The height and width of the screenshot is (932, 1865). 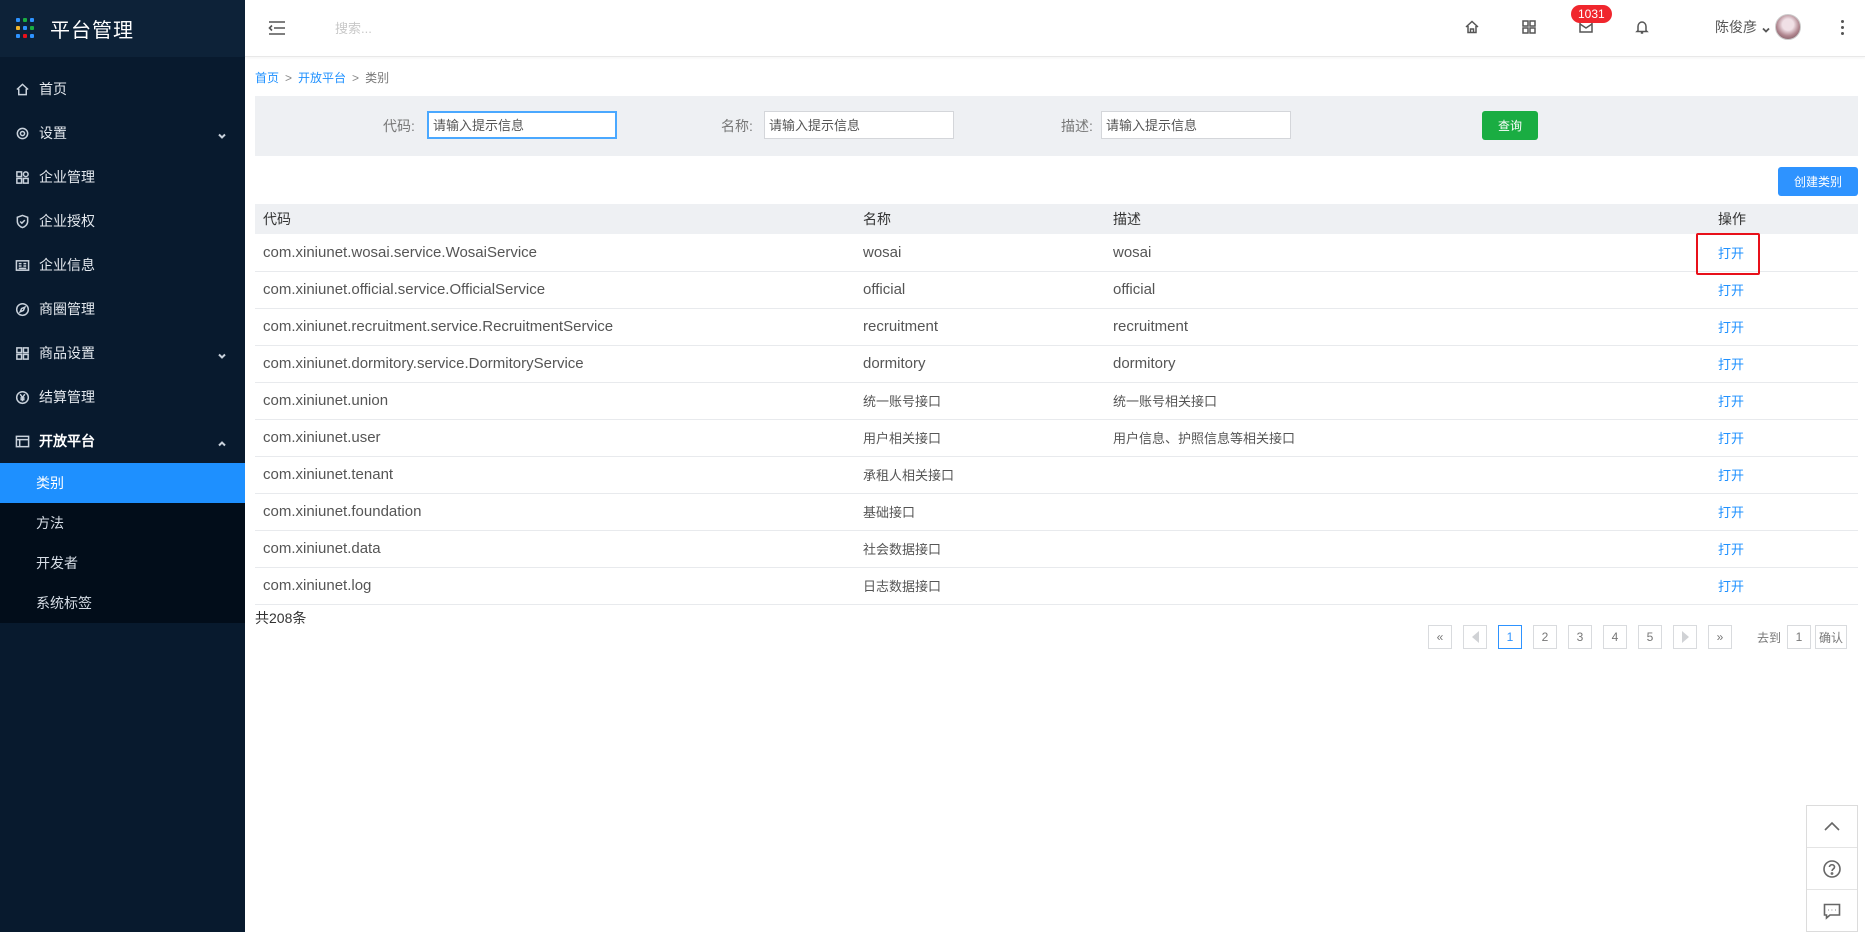 What do you see at coordinates (1407, 219) in the screenshot?
I see `column-header-desc: 描述` at bounding box center [1407, 219].